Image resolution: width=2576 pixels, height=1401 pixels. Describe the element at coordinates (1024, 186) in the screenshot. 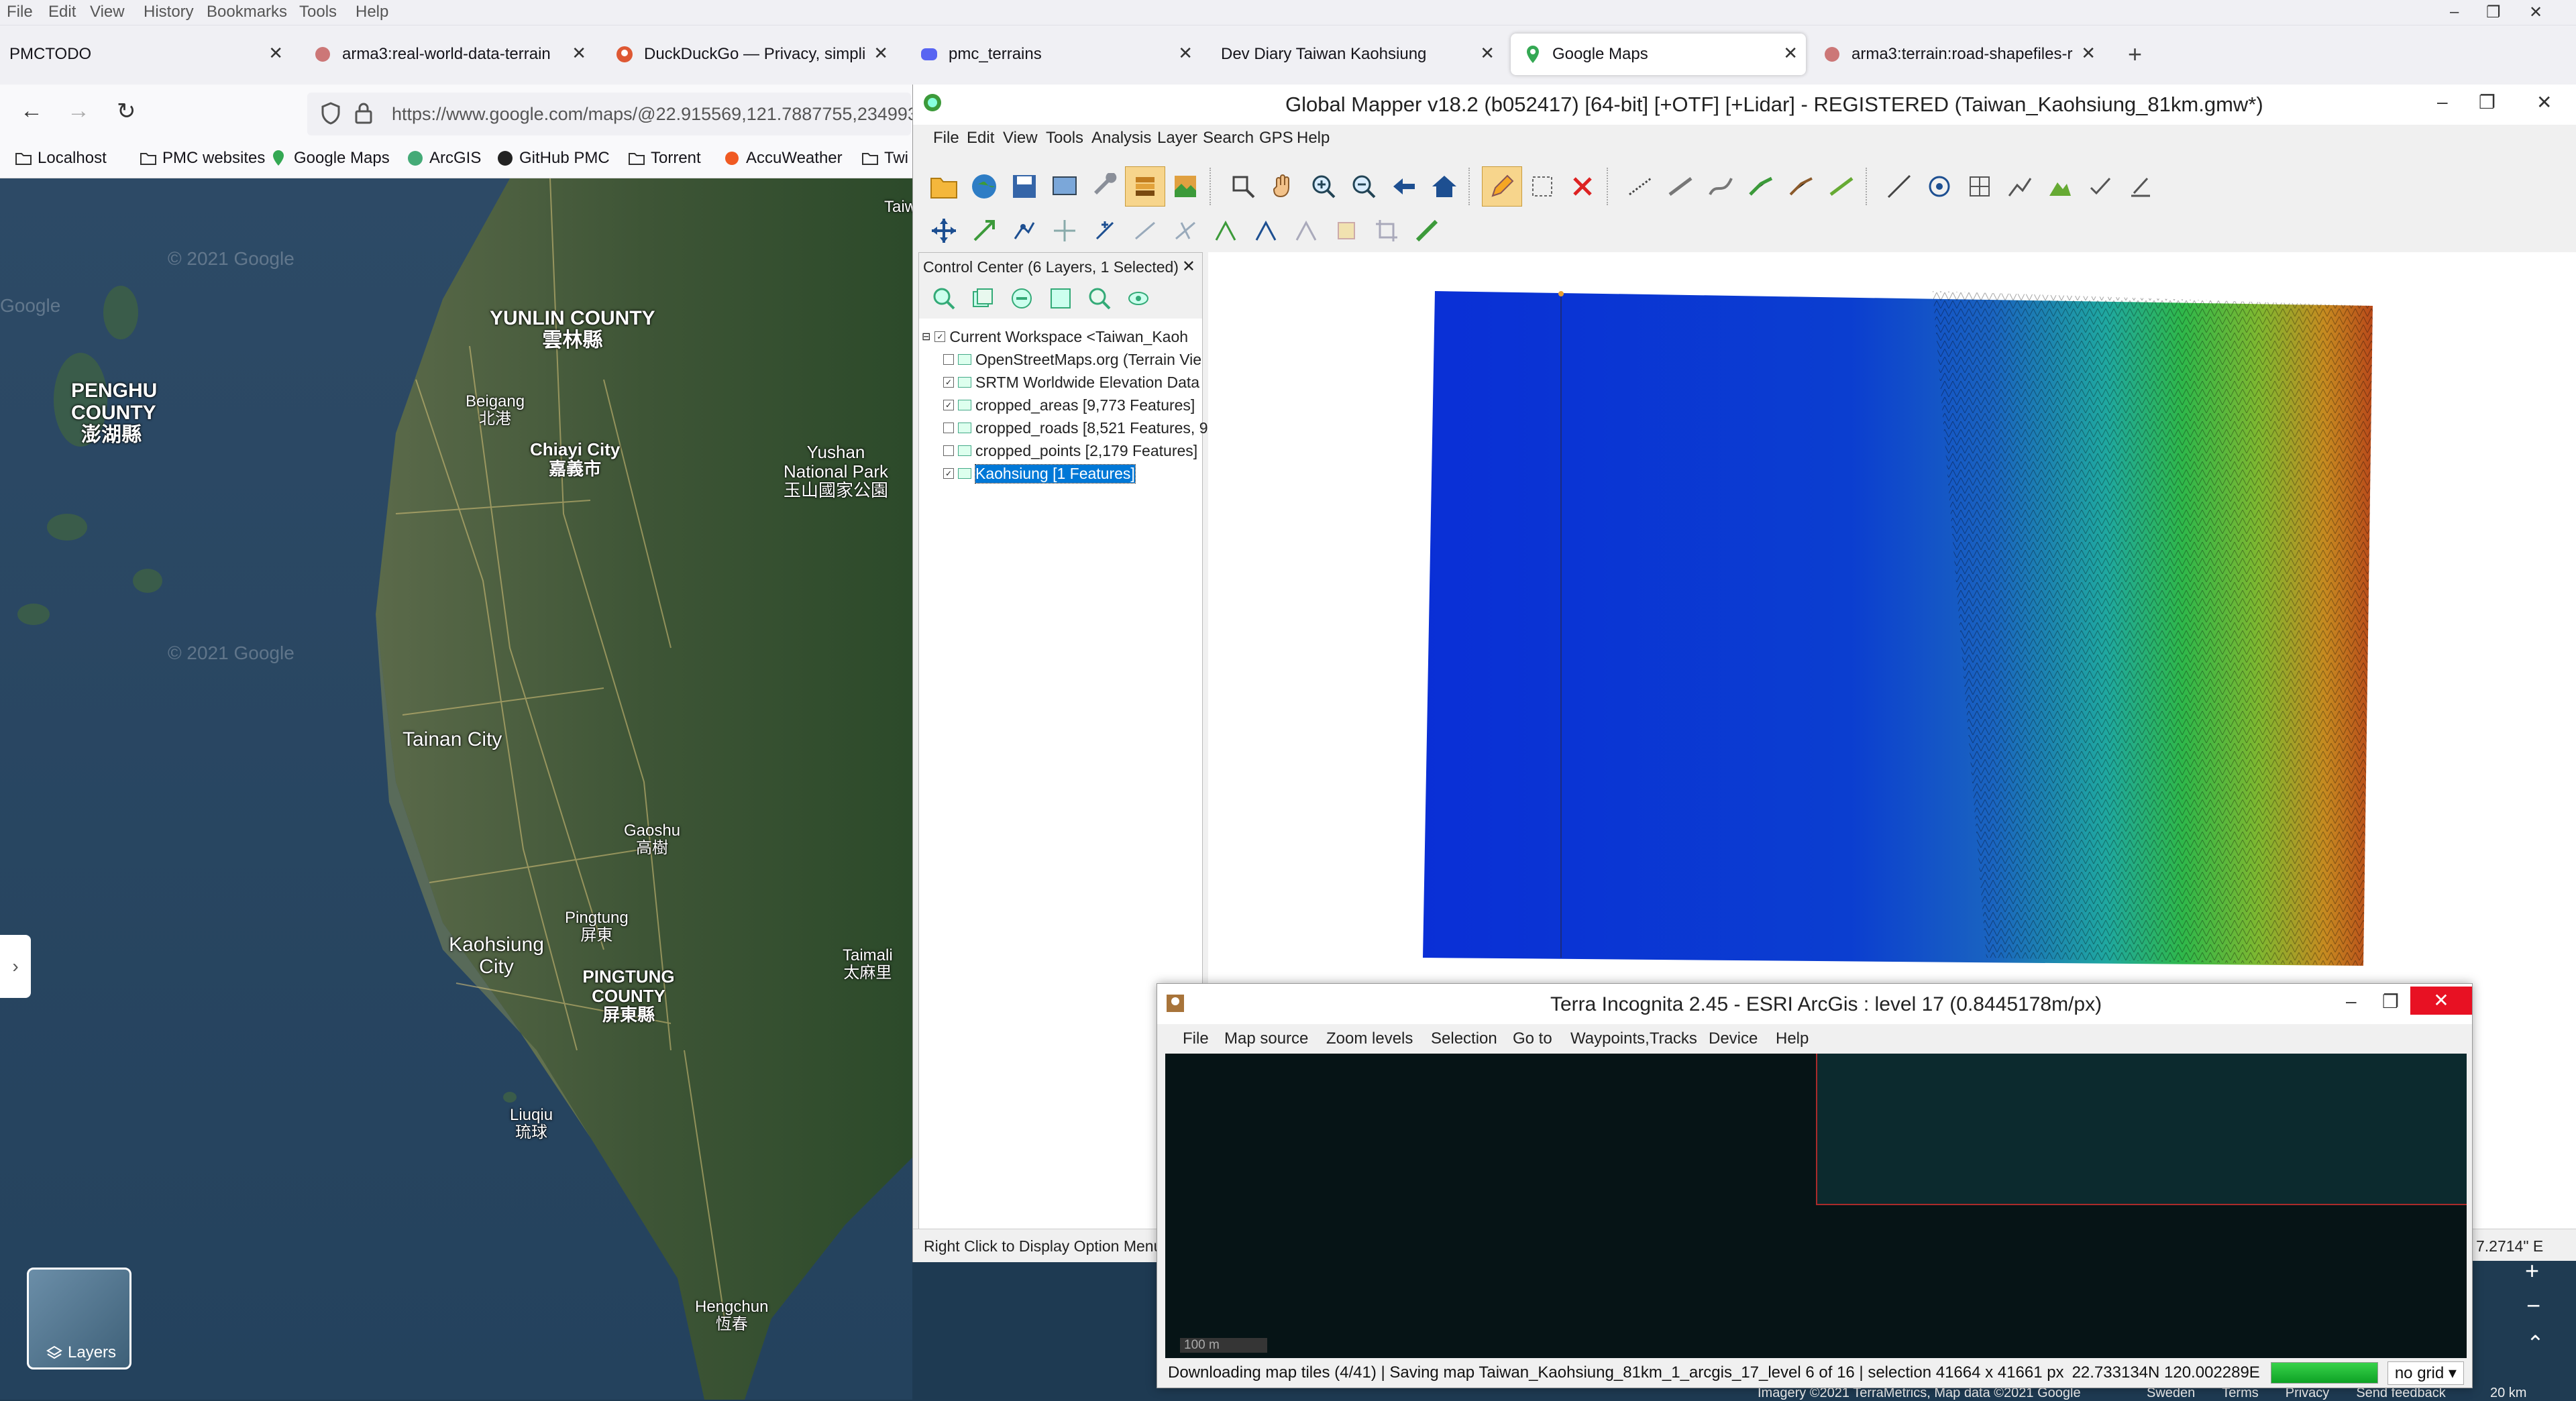

I see `save-icon` at that location.